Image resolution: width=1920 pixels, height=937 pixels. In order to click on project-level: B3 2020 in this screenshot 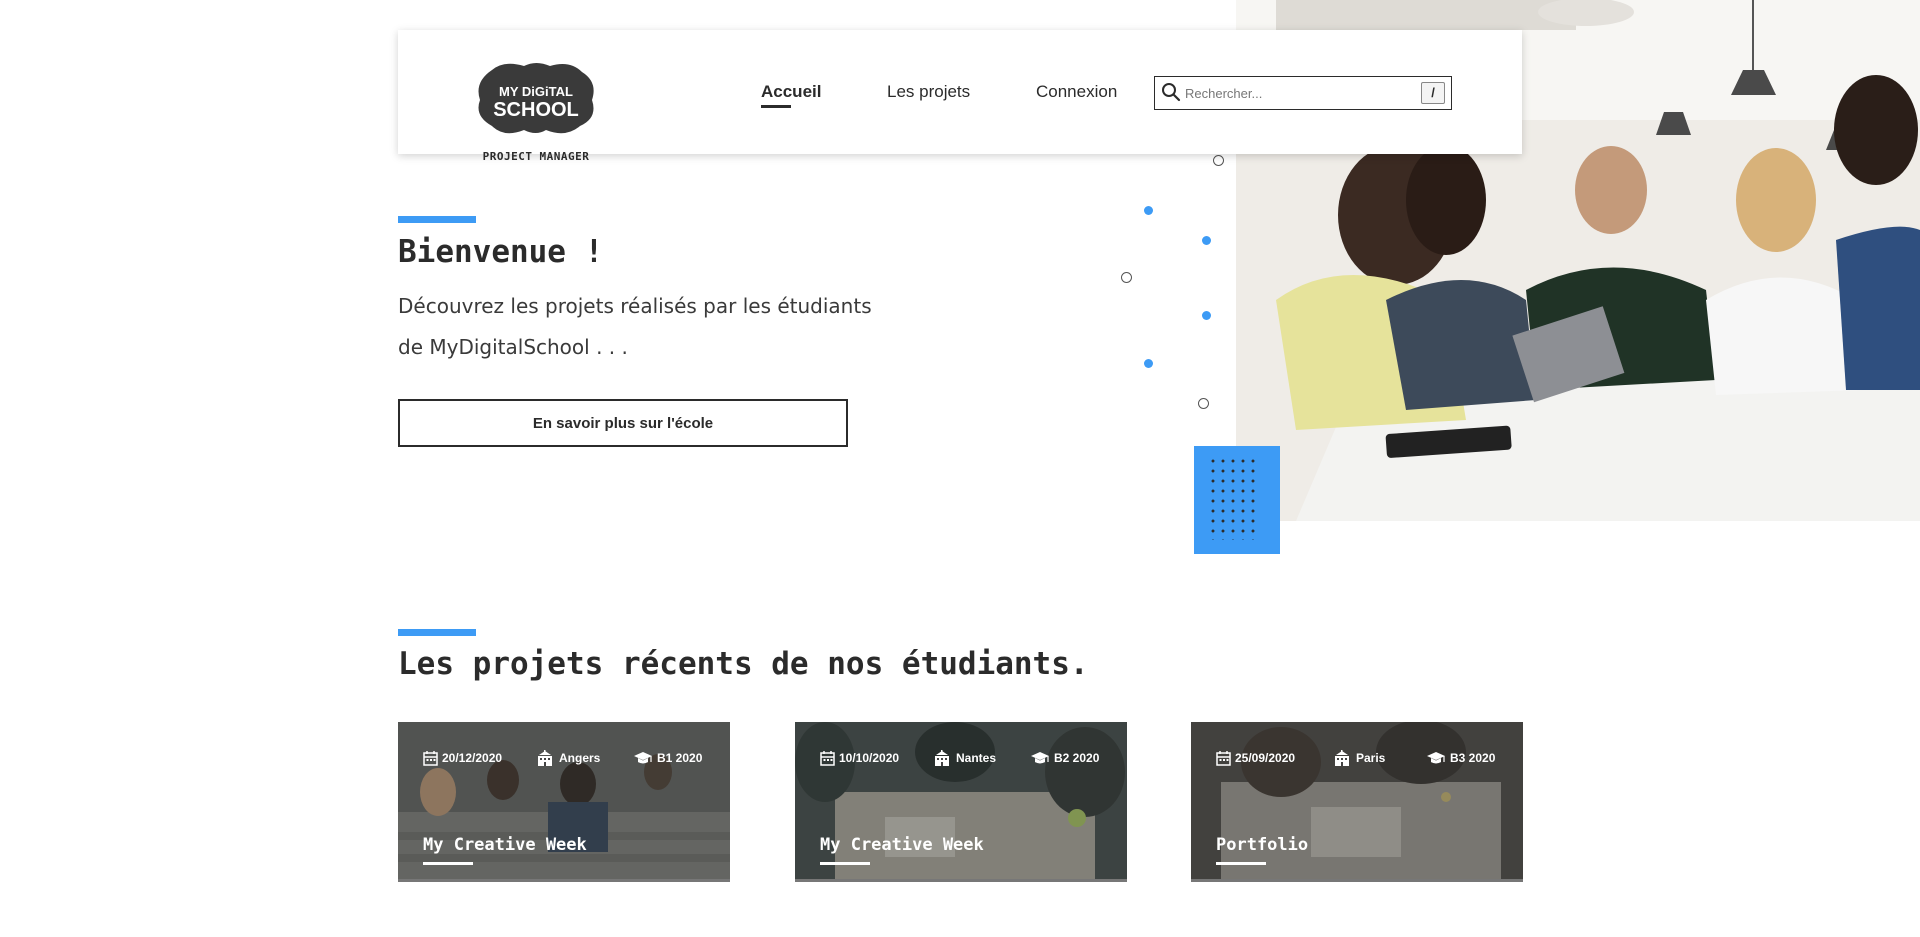, I will do `click(1460, 758)`.